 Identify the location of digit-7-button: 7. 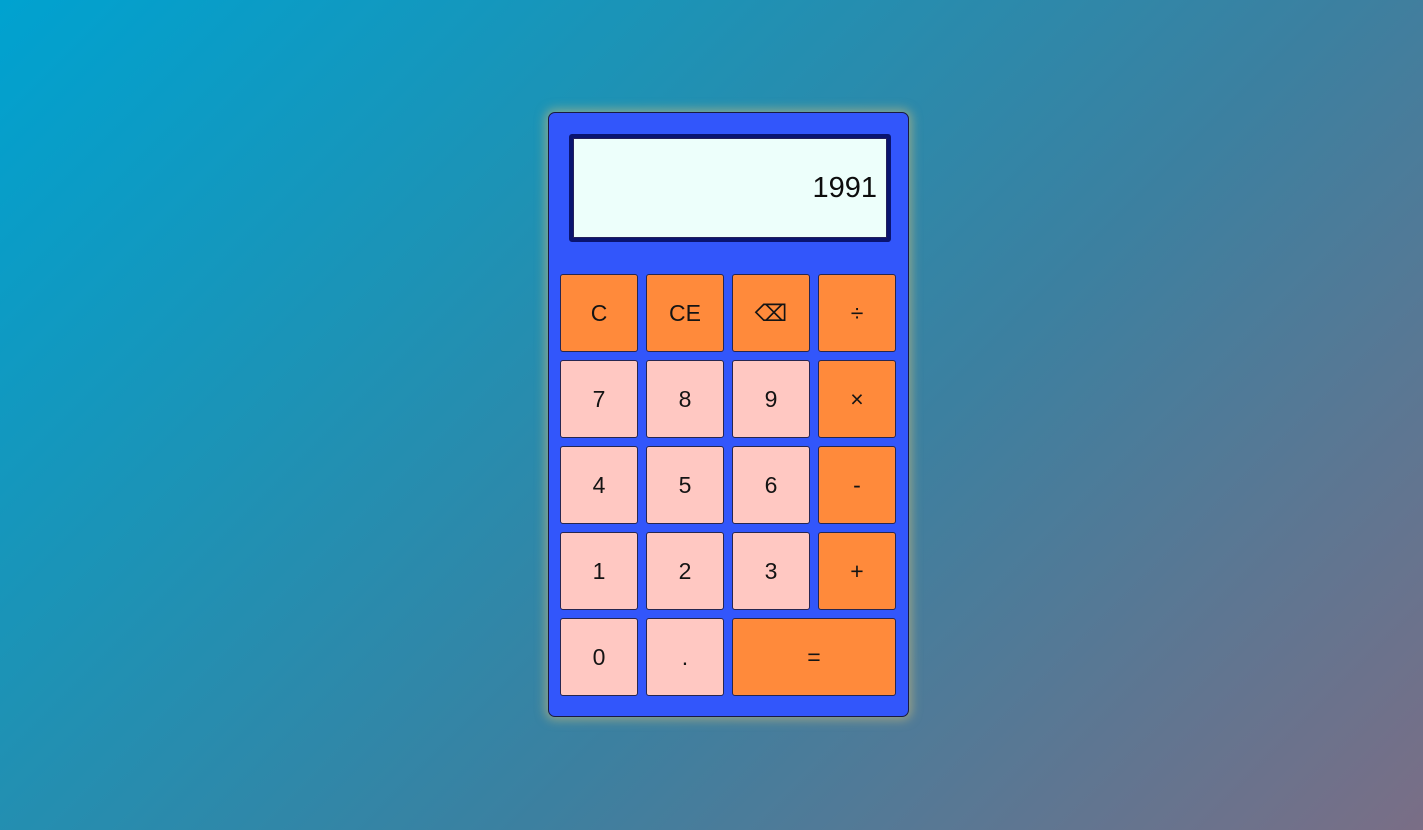
(599, 399).